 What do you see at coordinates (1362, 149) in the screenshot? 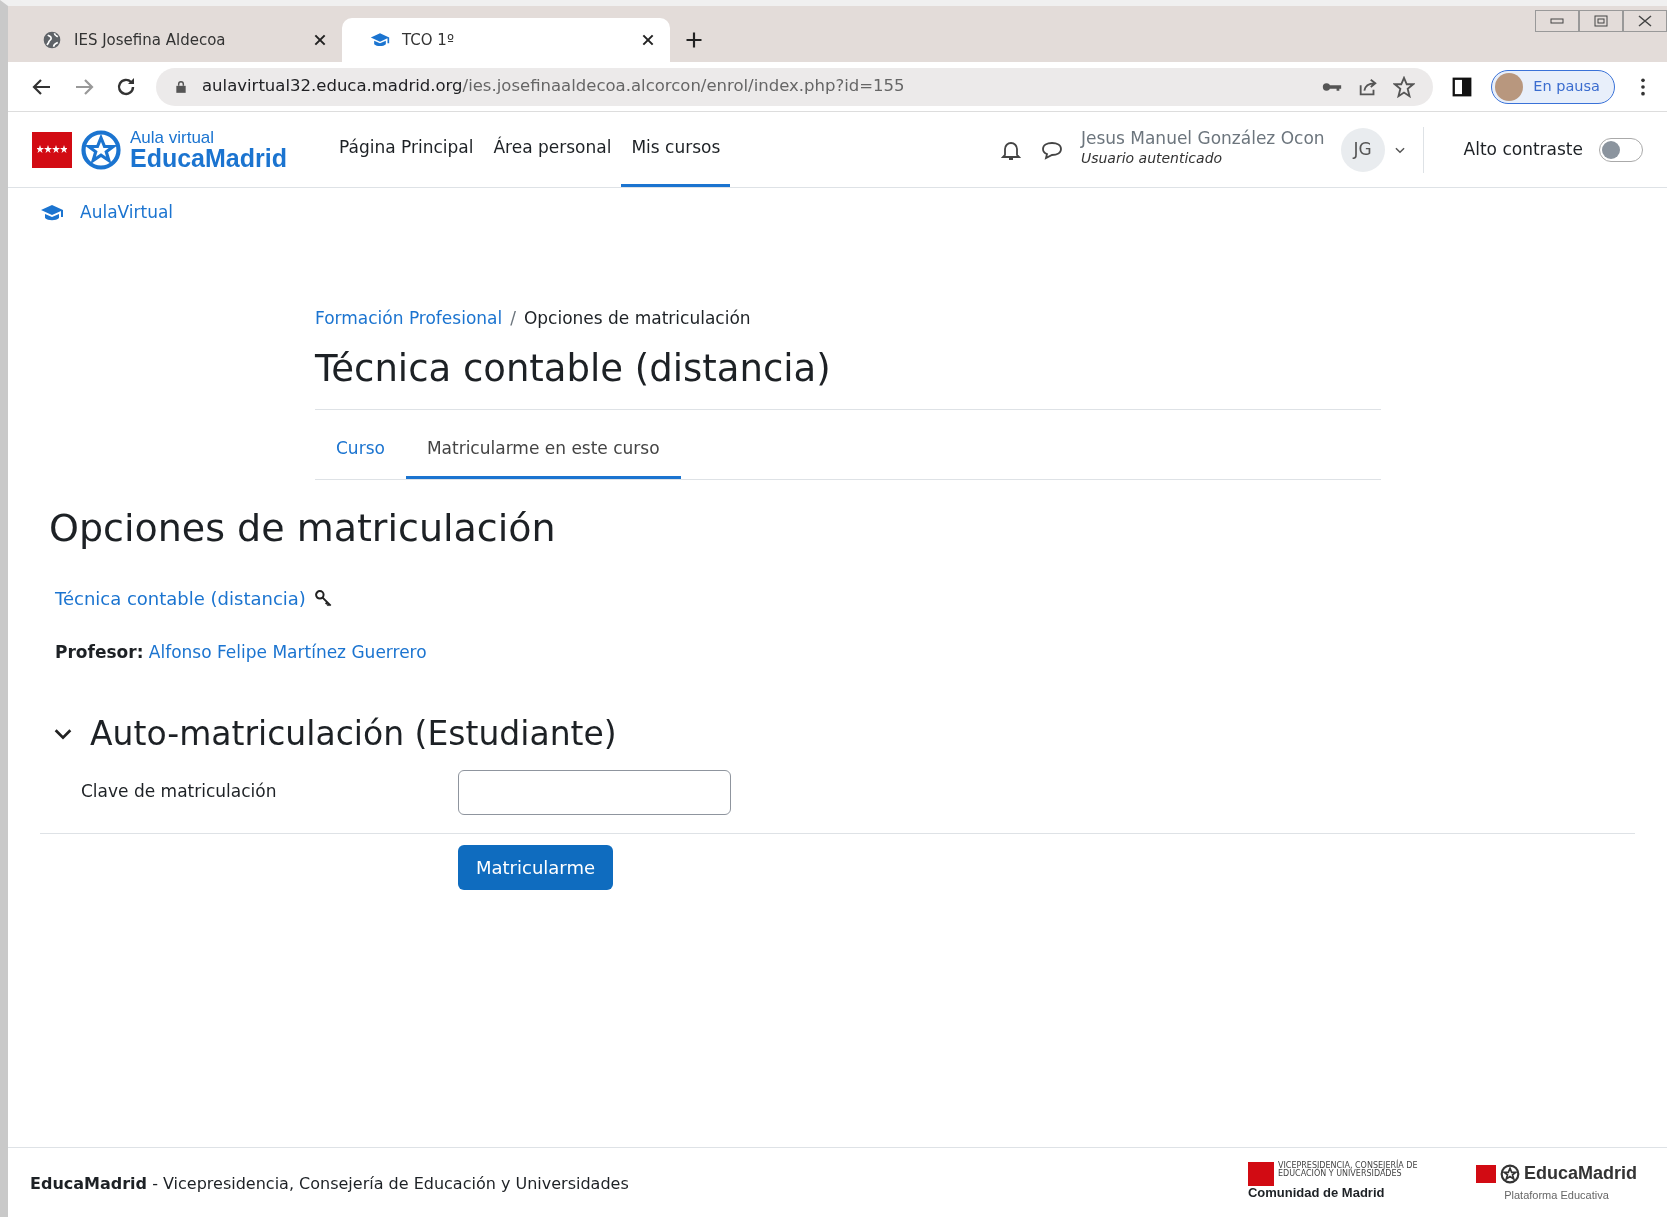
I see `user-avatar: JG` at bounding box center [1362, 149].